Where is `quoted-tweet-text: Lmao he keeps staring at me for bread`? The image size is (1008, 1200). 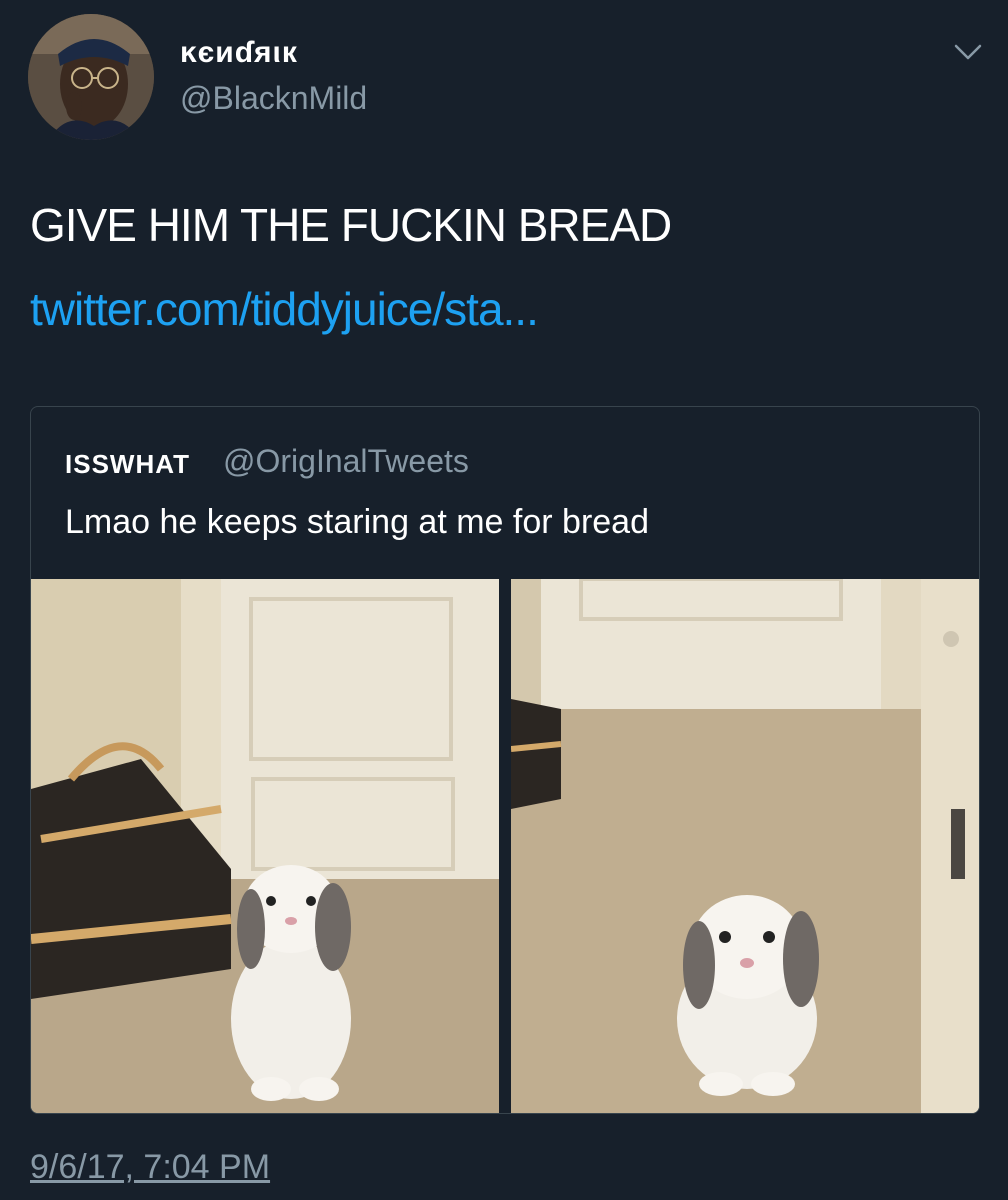
quoted-tweet-text: Lmao he keeps staring at me for bread is located at coordinates (357, 522).